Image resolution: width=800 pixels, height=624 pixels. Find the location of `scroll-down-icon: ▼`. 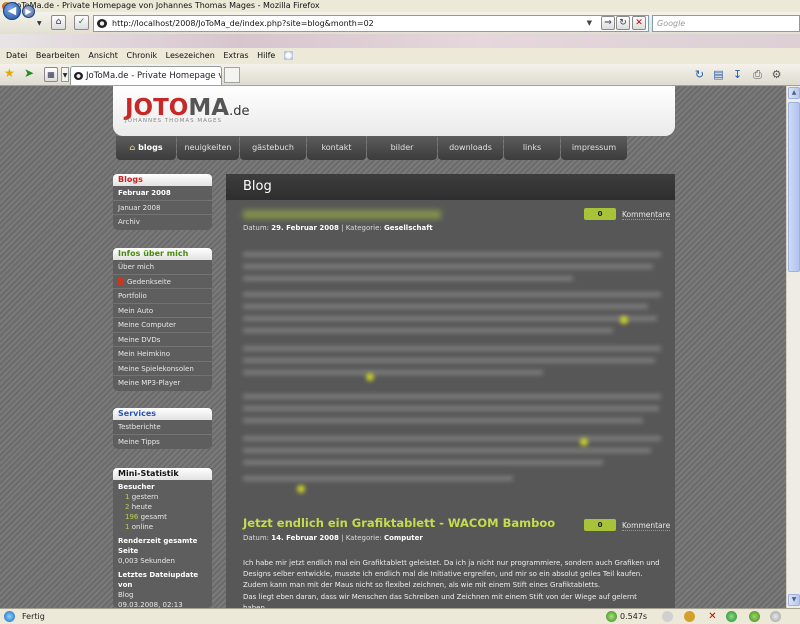

scroll-down-icon: ▼ is located at coordinates (794, 600).